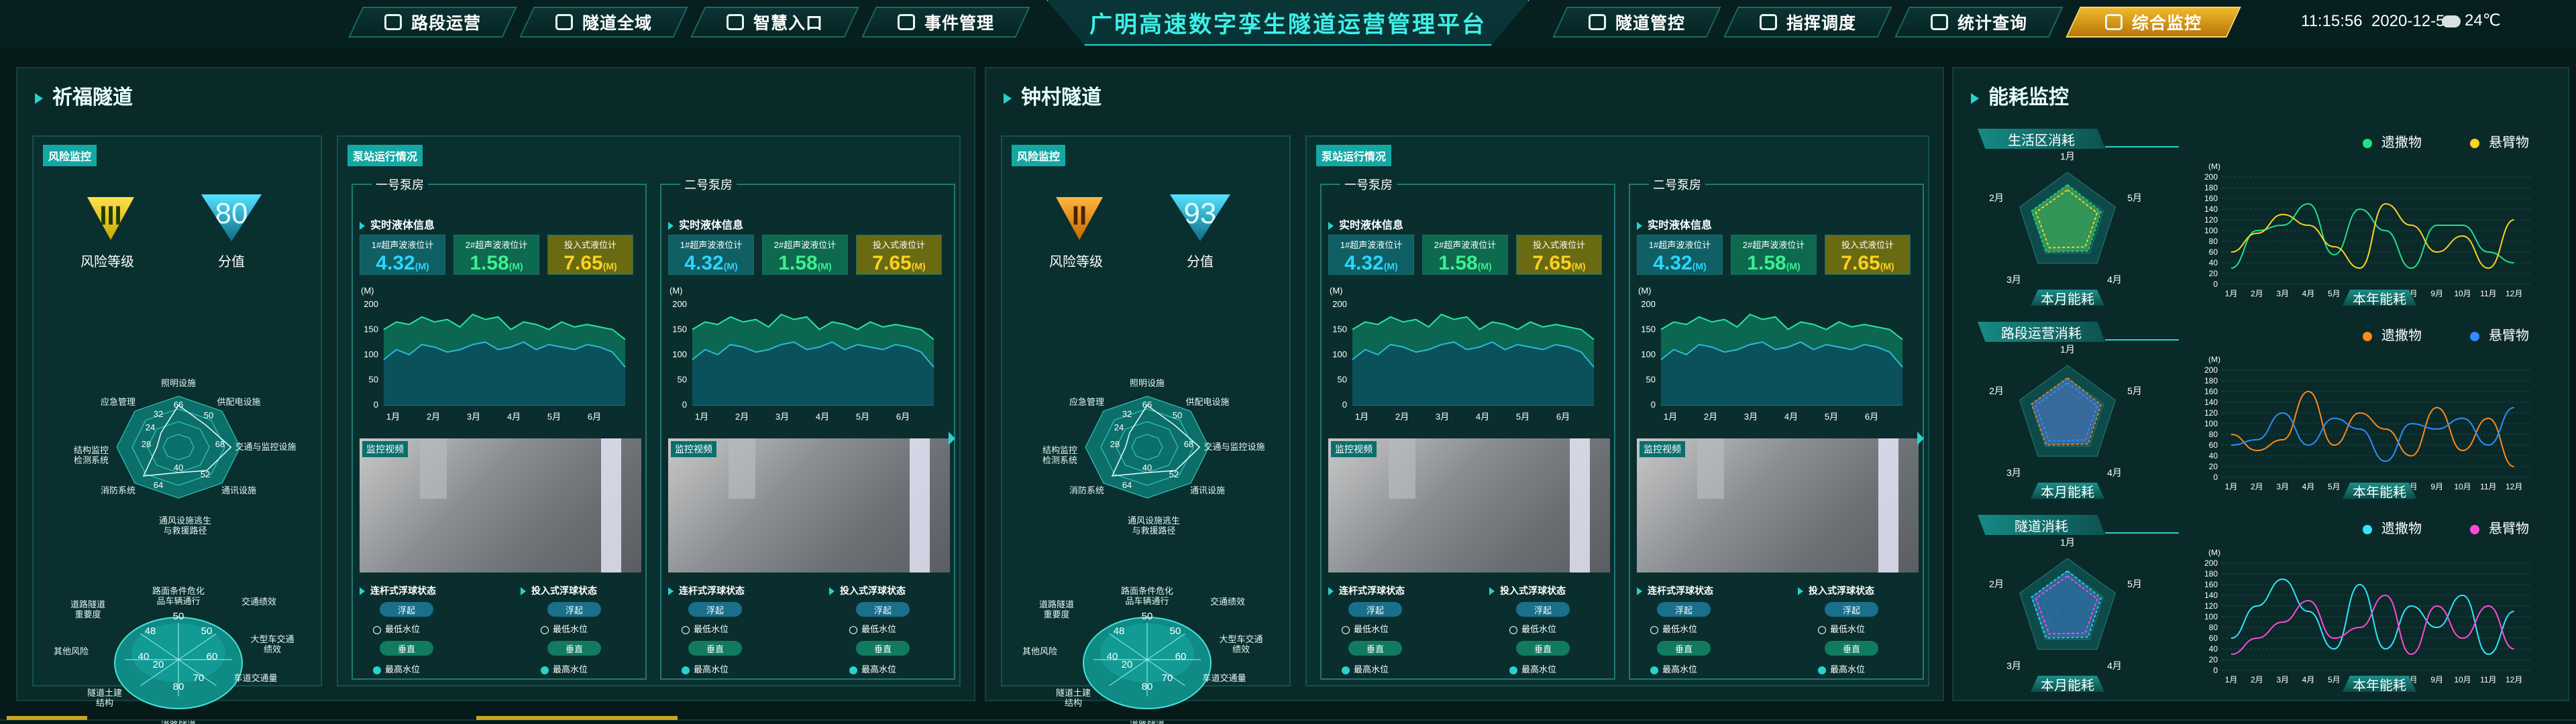 Image resolution: width=2576 pixels, height=724 pixels. What do you see at coordinates (1354, 155) in the screenshot?
I see `pump-tag: 泵站运行情况` at bounding box center [1354, 155].